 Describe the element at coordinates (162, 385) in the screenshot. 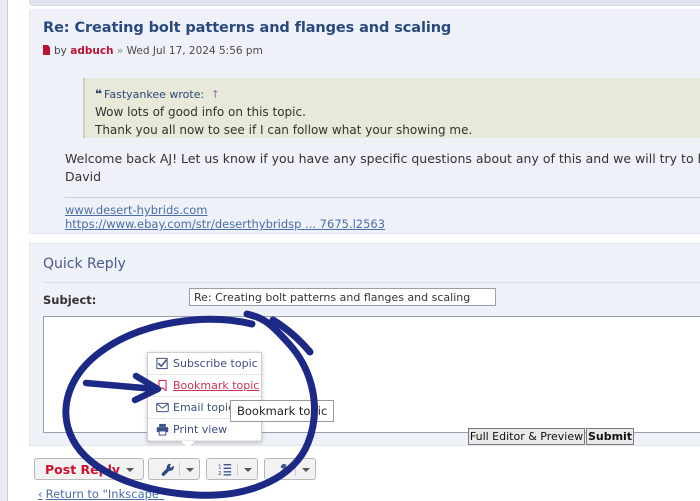

I see `bookmark-icon` at that location.